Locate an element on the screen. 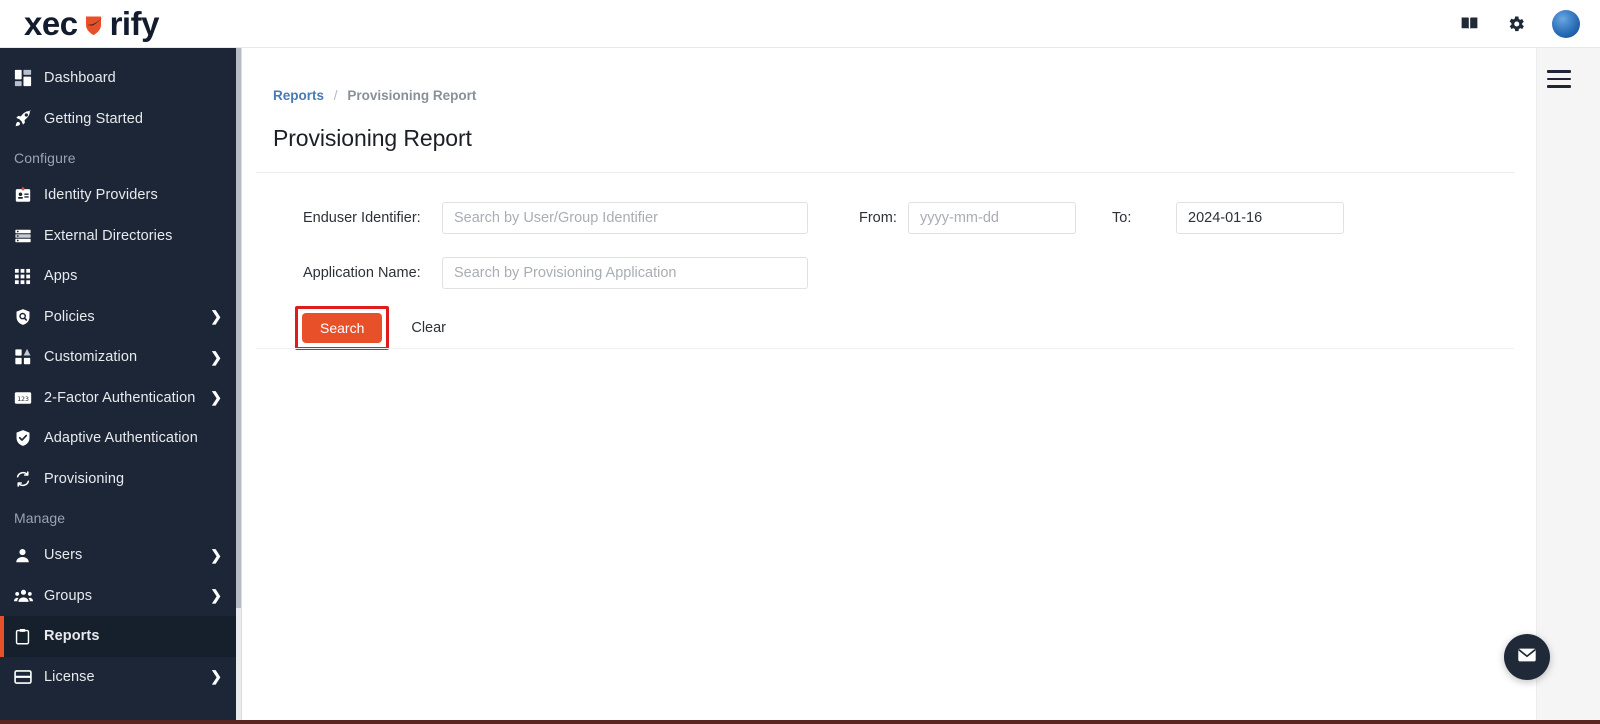 The width and height of the screenshot is (1600, 724). user-icon is located at coordinates (27, 555).